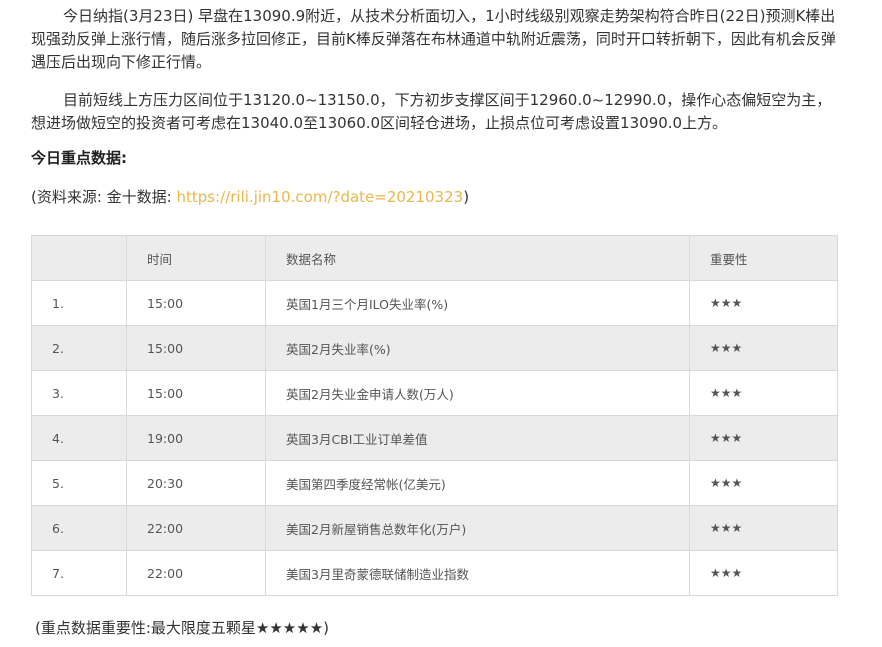 This screenshot has width=882, height=647. What do you see at coordinates (79, 158) in the screenshot?
I see `section-title: 今日重点数据:` at bounding box center [79, 158].